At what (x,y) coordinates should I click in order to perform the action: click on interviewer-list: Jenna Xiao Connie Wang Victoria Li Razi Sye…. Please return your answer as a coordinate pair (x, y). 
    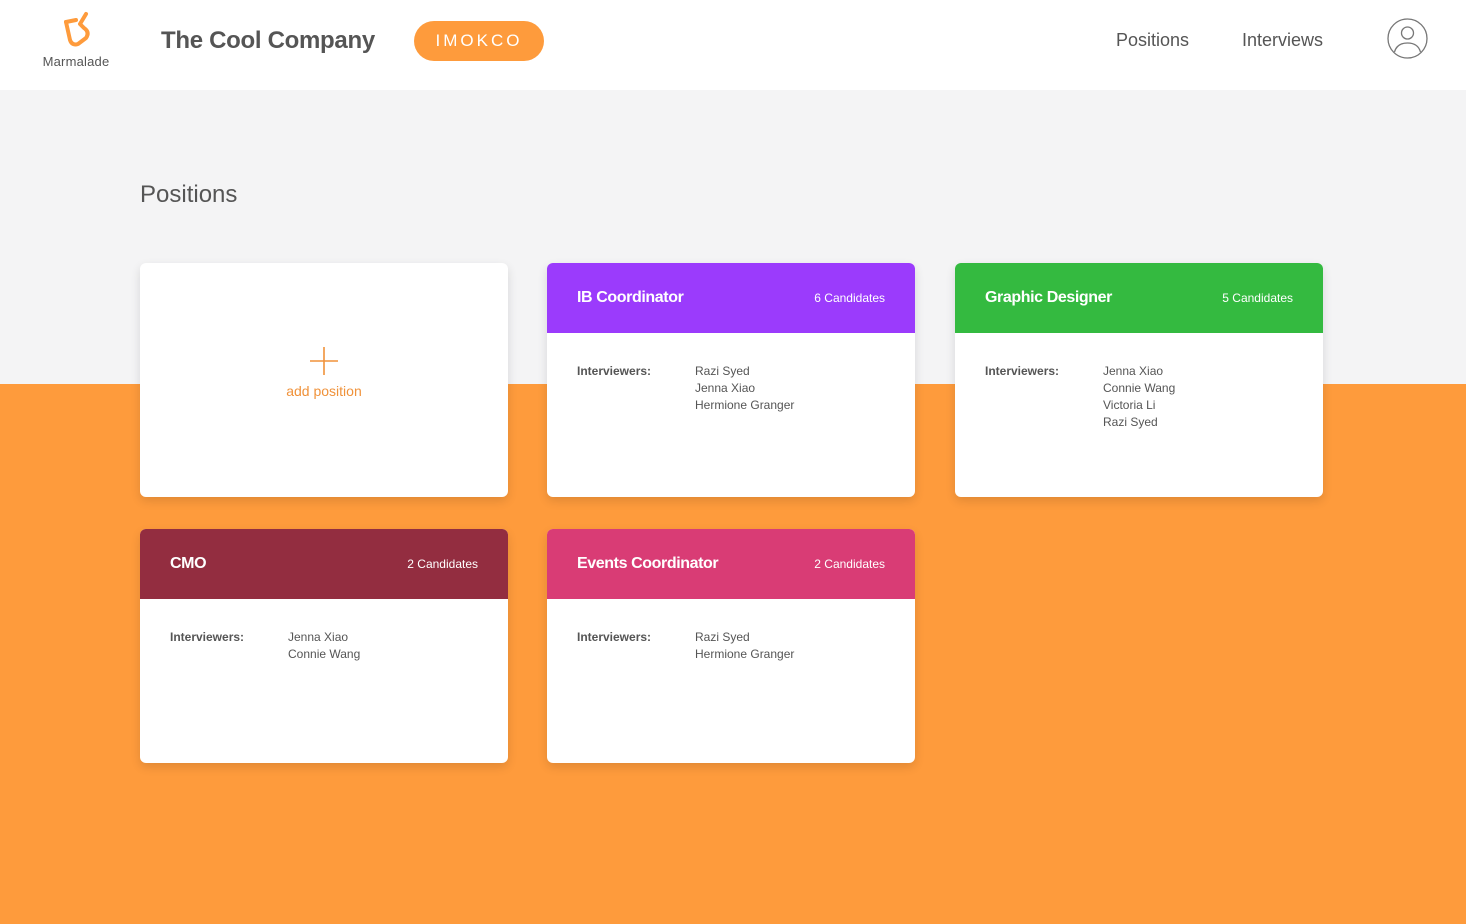
    Looking at the image, I should click on (1139, 397).